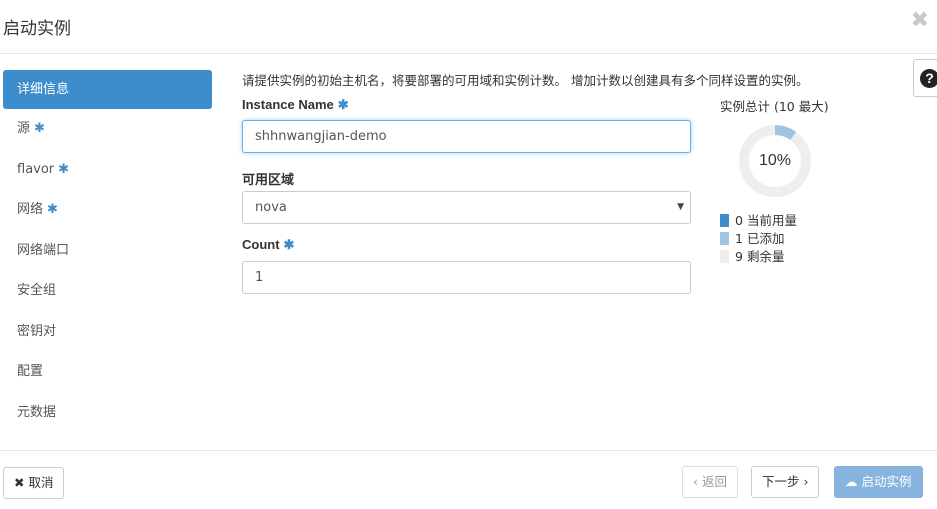 This screenshot has width=937, height=509. What do you see at coordinates (468, 479) in the screenshot?
I see `modal-footer: ✖ 取消 ‹ 返回 下一步 › ☁ 启动实例` at bounding box center [468, 479].